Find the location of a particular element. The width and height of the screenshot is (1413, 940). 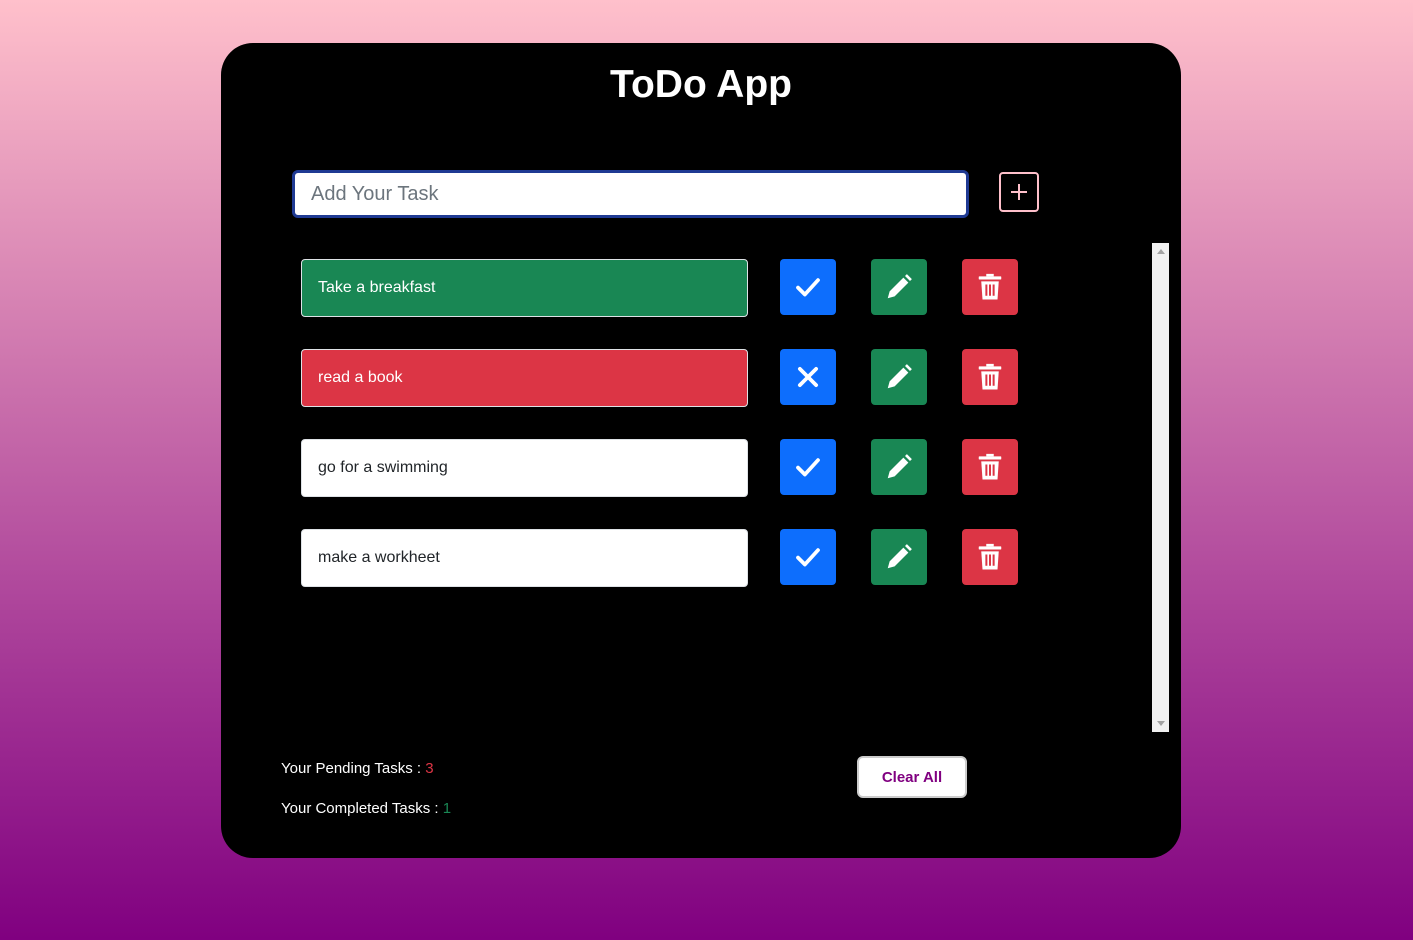

task-row: make a workheet is located at coordinates (681, 558).